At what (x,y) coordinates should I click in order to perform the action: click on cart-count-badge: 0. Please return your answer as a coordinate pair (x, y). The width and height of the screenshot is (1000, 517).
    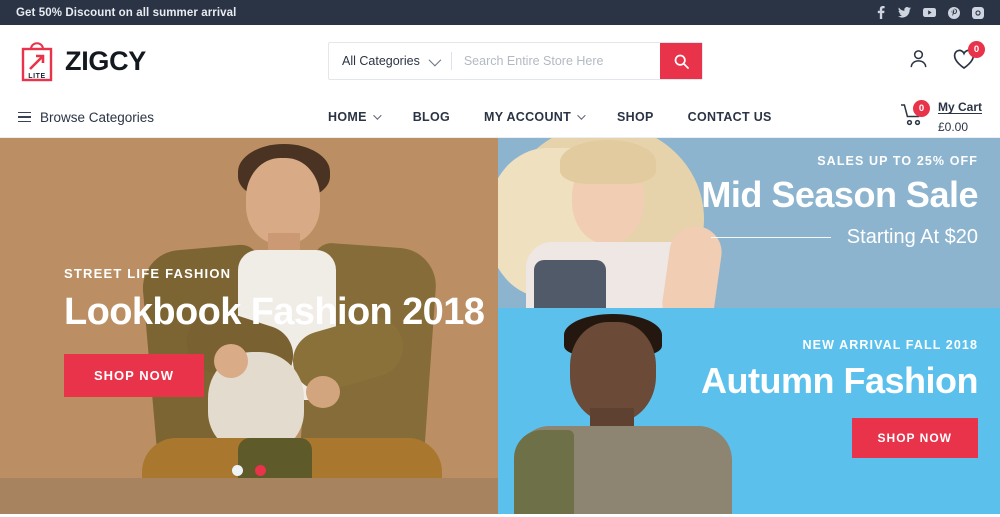
    Looking at the image, I should click on (921, 108).